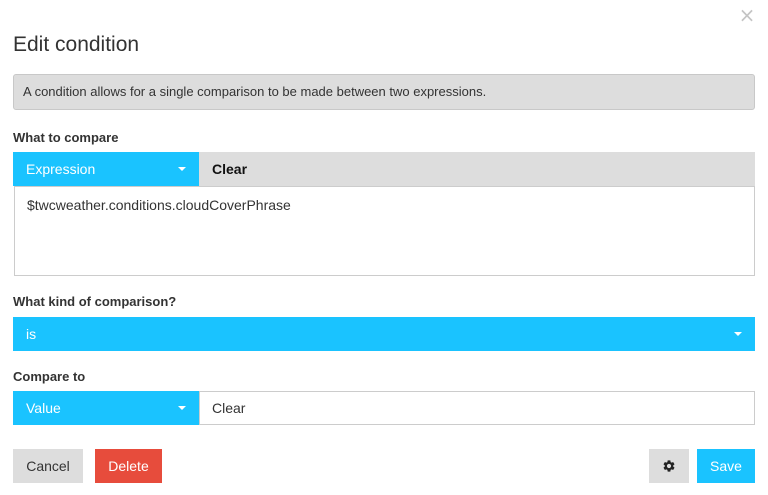  I want to click on comparison-select: is, so click(384, 334).